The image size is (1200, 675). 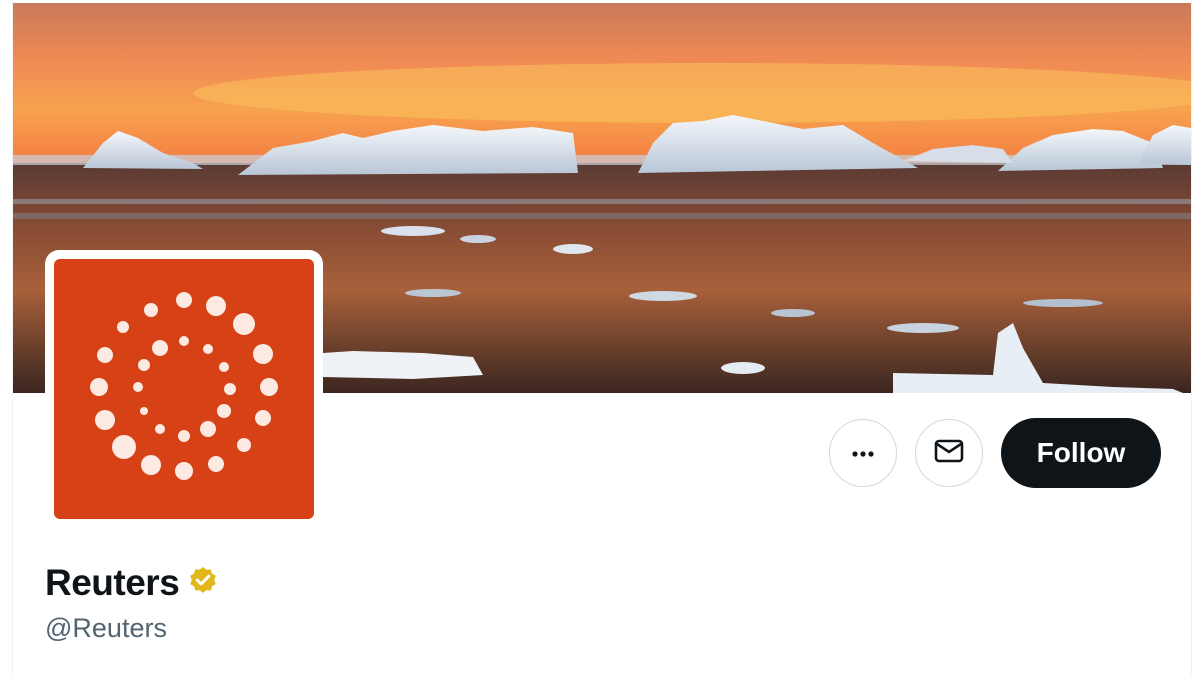 I want to click on profile-avatar, so click(x=184, y=389).